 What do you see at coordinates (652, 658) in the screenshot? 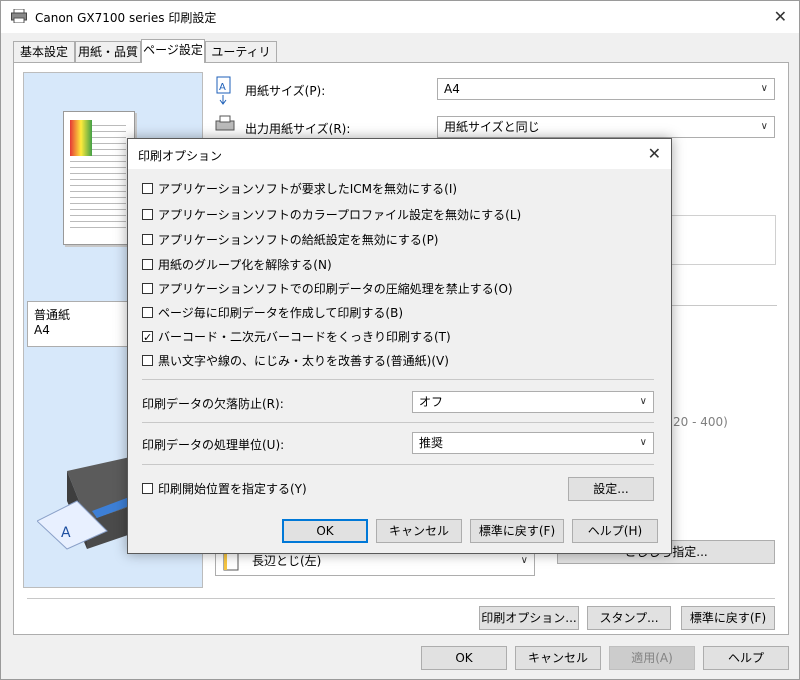
I see `apply-button: 適用(A)` at bounding box center [652, 658].